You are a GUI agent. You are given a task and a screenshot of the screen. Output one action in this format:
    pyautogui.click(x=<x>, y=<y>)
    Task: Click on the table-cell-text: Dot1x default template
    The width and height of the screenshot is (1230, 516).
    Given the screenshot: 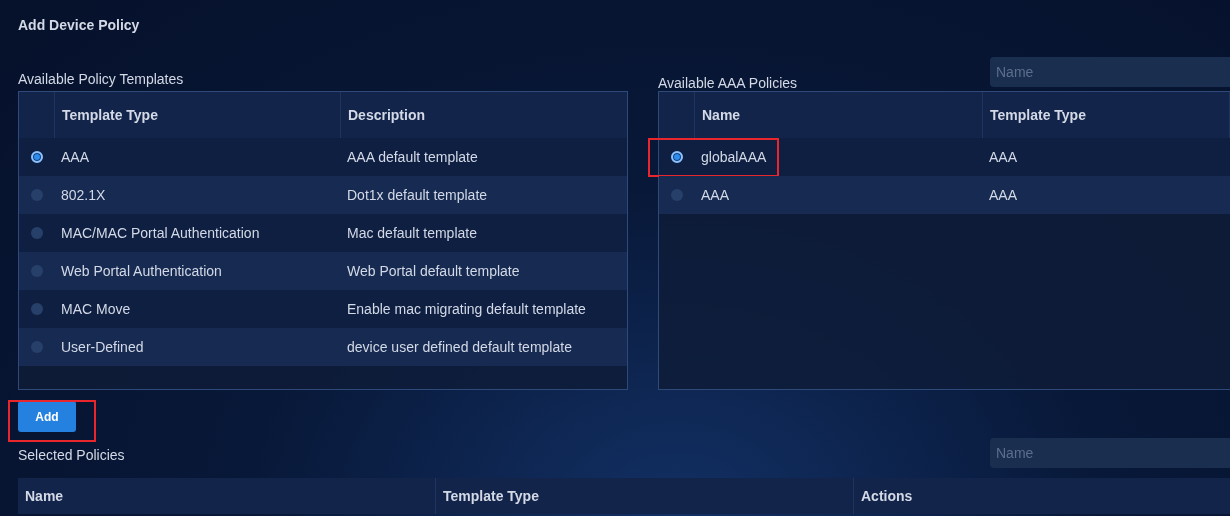 What is the action you would take?
    pyautogui.click(x=417, y=195)
    